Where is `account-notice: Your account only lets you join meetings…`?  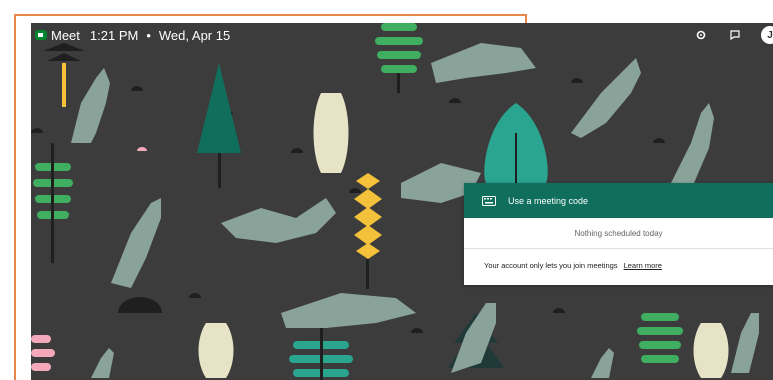 account-notice: Your account only lets you join meetings… is located at coordinates (618, 265).